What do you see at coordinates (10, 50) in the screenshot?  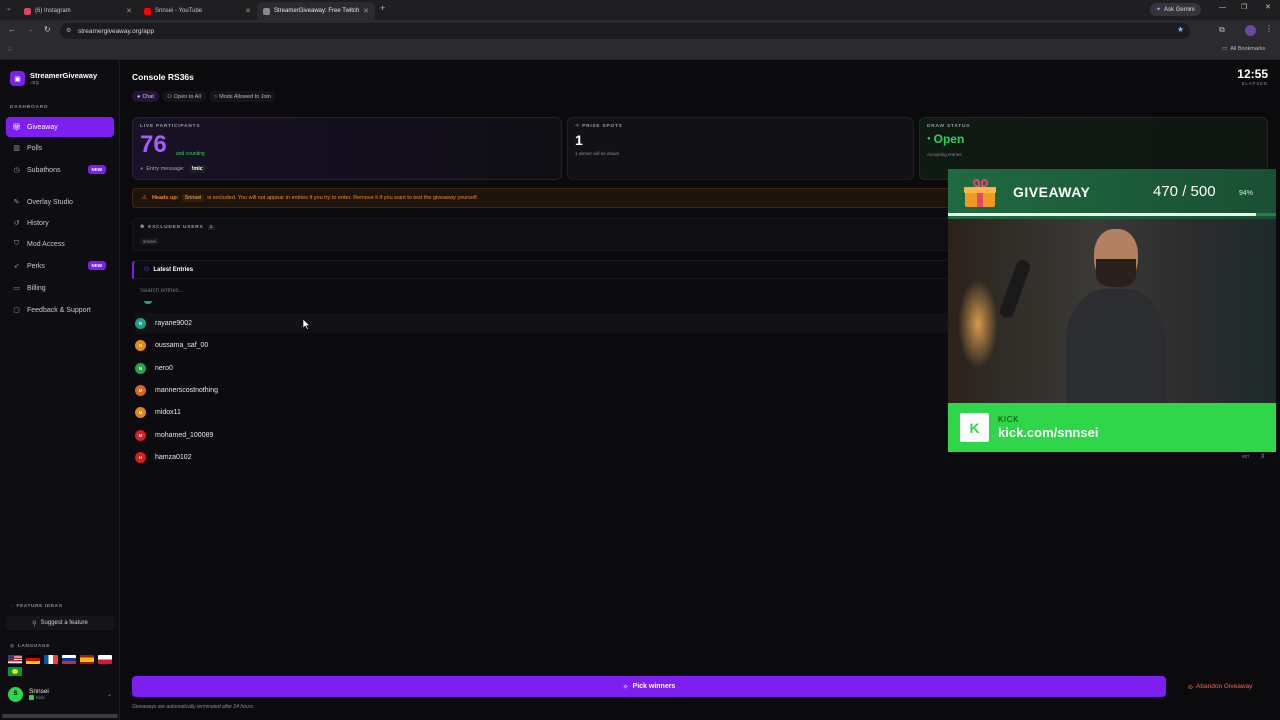 I see `apps-grid-icon: ⁘` at bounding box center [10, 50].